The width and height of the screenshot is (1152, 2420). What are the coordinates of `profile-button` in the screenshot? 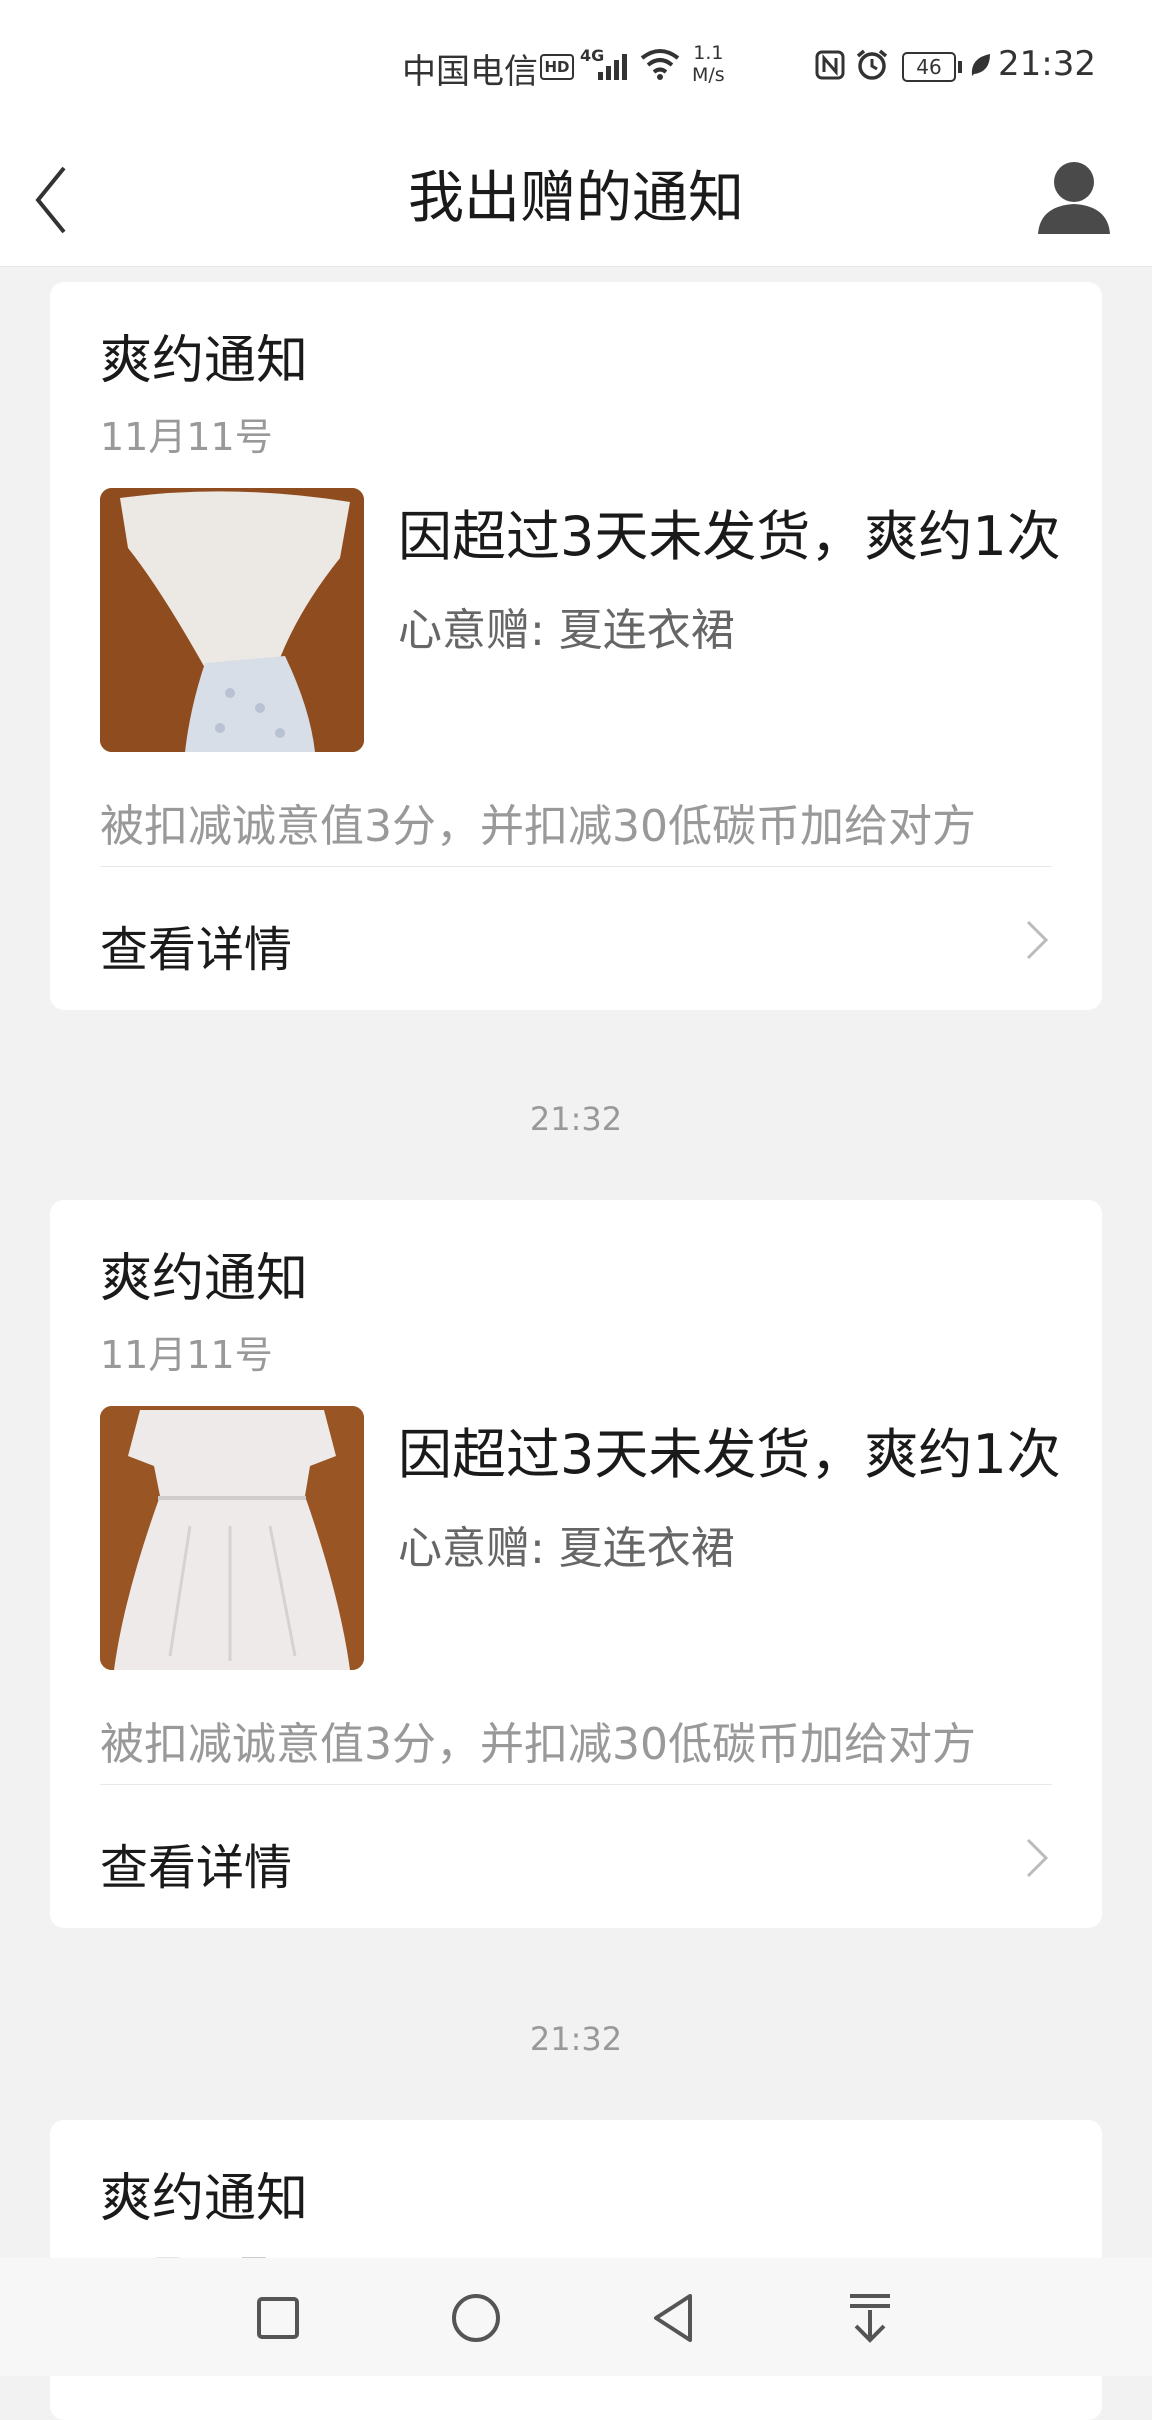 It's located at (1075, 200).